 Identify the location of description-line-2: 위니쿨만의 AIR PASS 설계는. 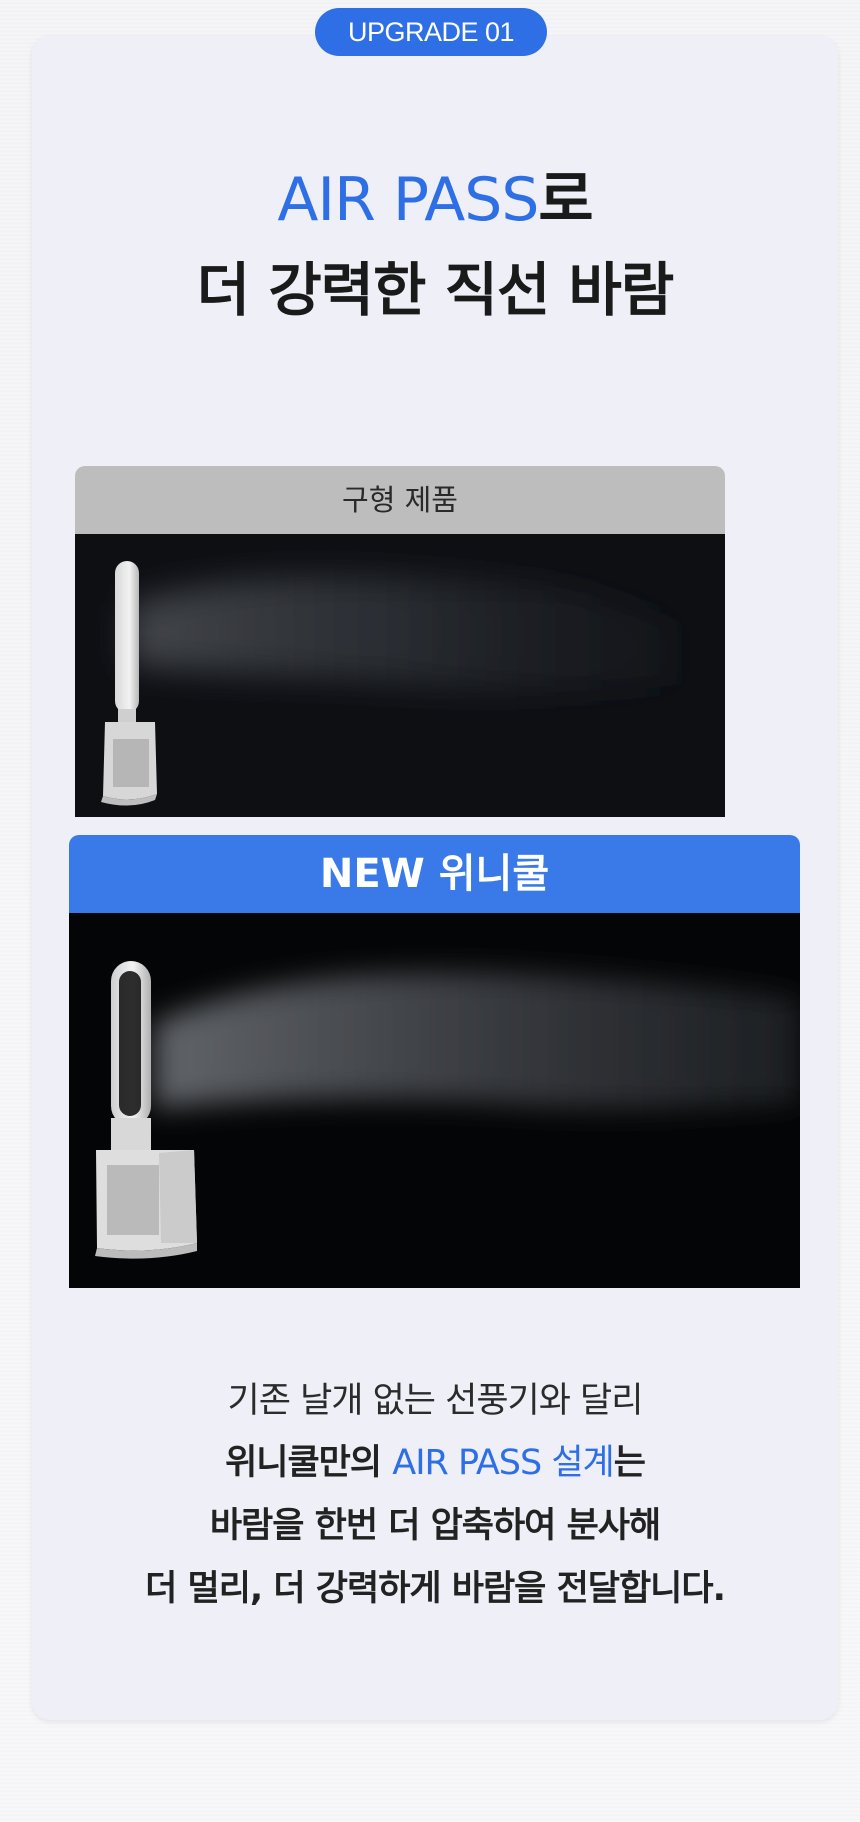
(435, 1463).